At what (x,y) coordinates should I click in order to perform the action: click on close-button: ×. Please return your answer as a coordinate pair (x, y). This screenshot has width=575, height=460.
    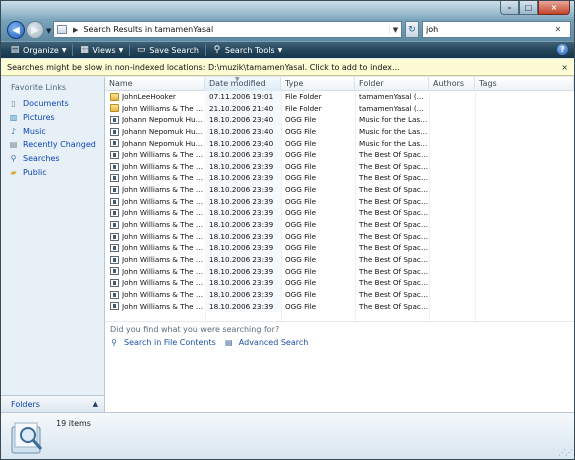
    Looking at the image, I should click on (554, 8).